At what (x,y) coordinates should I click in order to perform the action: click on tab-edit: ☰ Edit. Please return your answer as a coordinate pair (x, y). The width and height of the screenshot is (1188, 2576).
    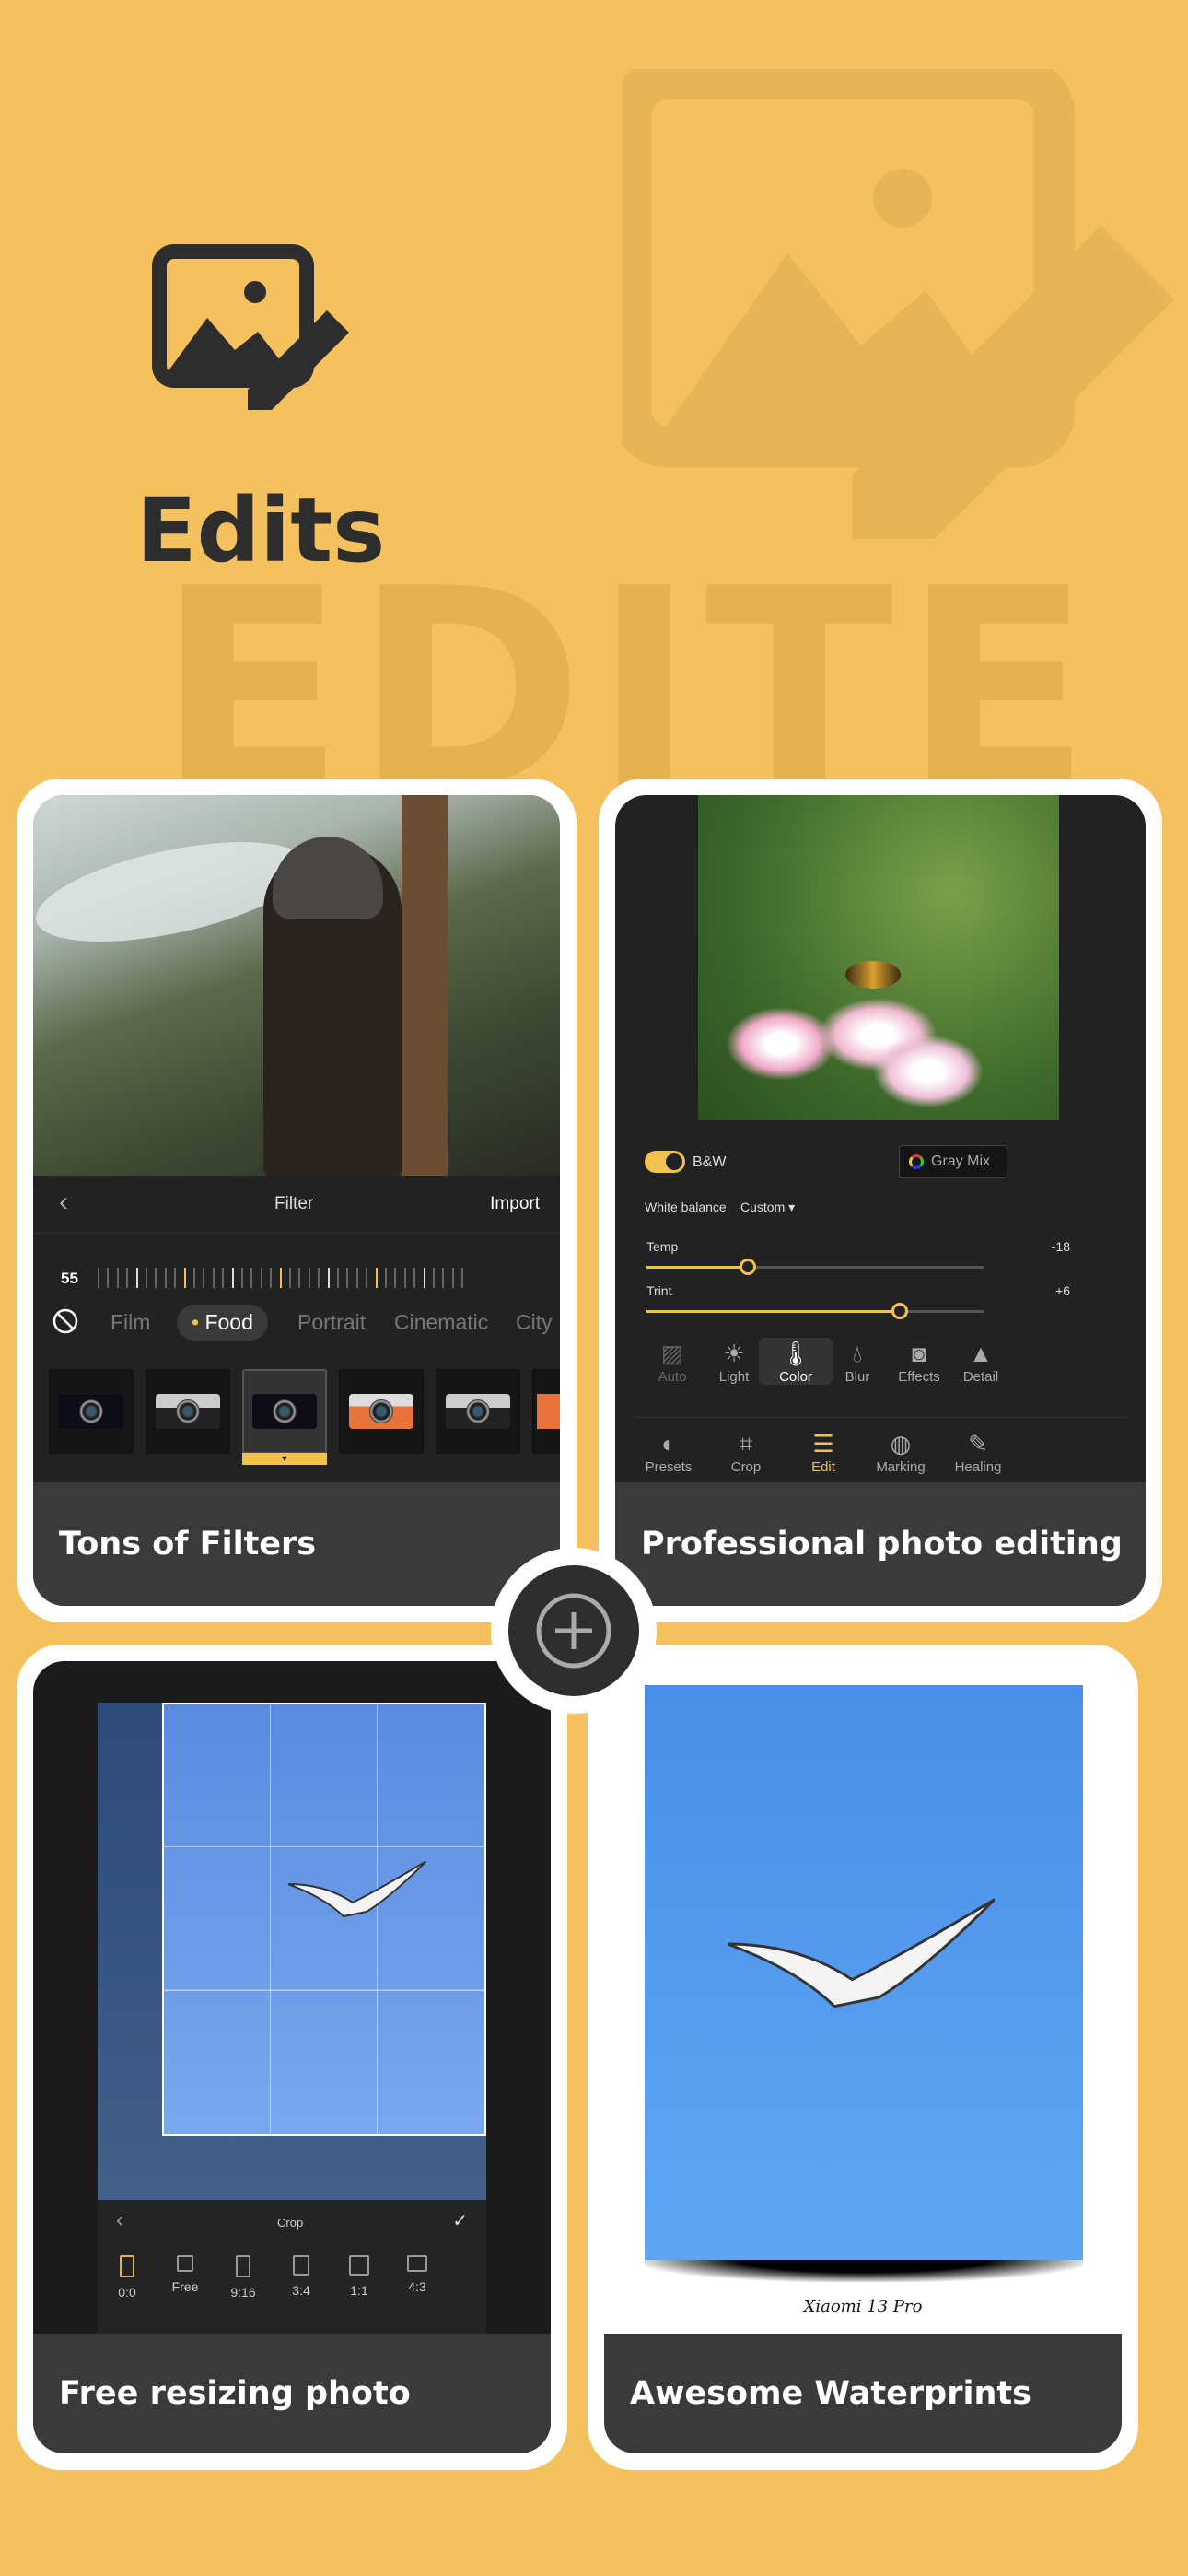
    Looking at the image, I should click on (823, 1451).